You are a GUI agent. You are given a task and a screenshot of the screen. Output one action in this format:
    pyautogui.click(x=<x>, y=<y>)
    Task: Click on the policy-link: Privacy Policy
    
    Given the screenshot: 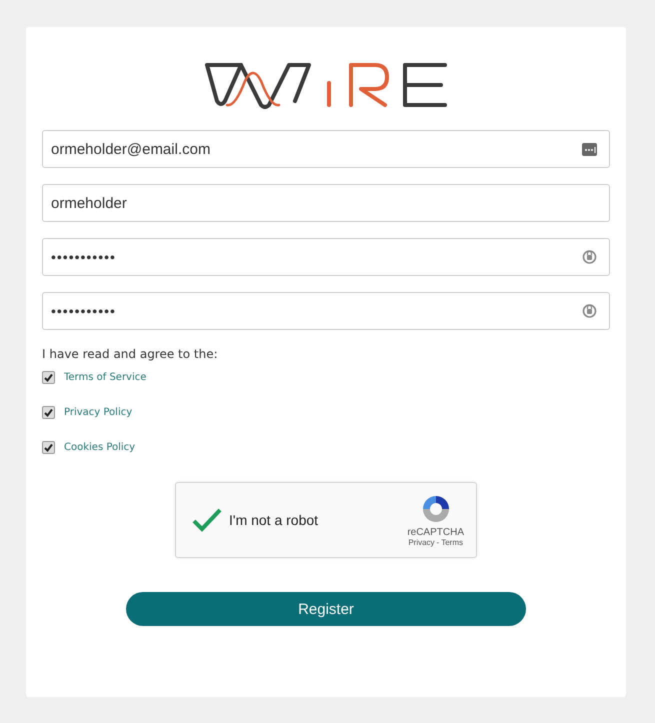 What is the action you would take?
    pyautogui.click(x=98, y=412)
    